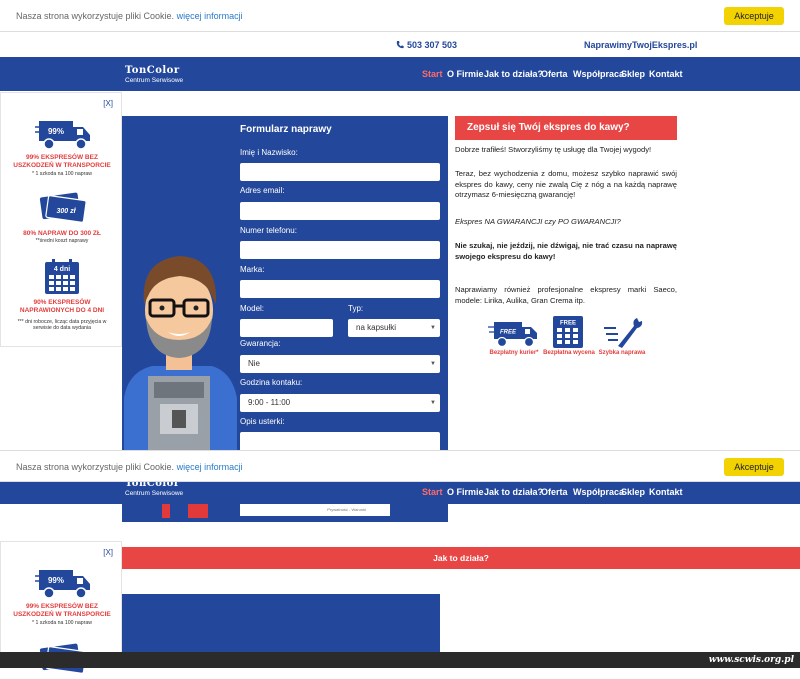  Describe the element at coordinates (62, 279) in the screenshot. I see `calendar-icon: 4 dni` at that location.